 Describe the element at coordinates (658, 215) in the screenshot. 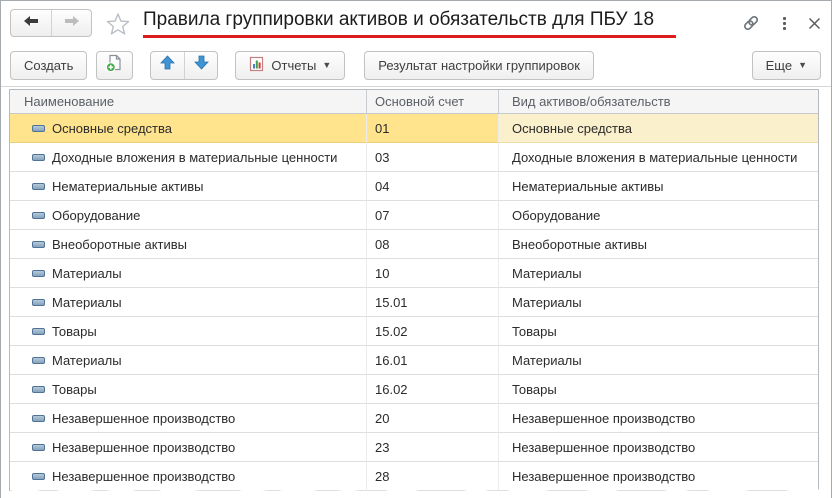

I see `row-kind: Оборудование` at that location.